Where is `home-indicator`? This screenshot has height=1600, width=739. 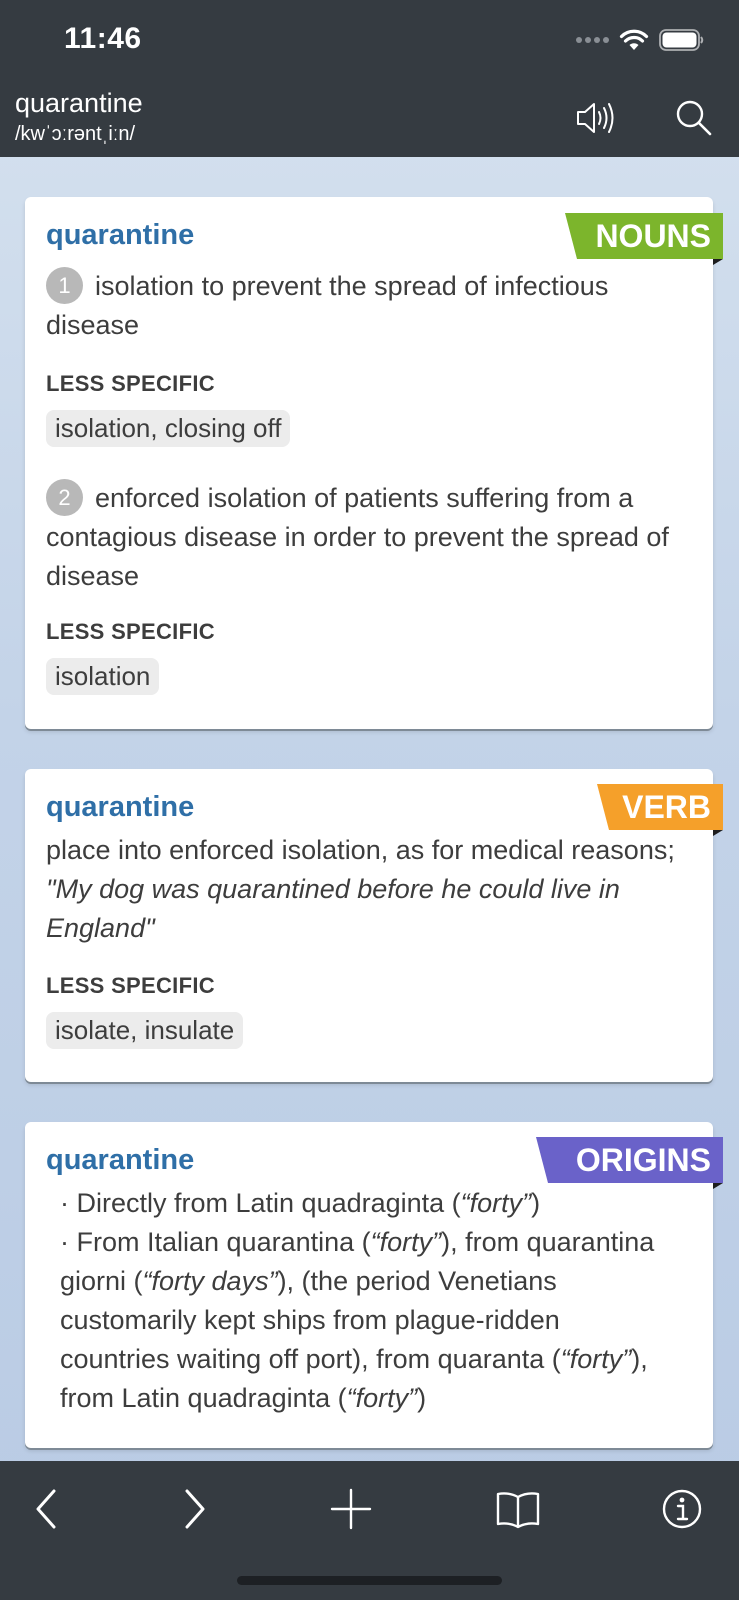 home-indicator is located at coordinates (369, 1580).